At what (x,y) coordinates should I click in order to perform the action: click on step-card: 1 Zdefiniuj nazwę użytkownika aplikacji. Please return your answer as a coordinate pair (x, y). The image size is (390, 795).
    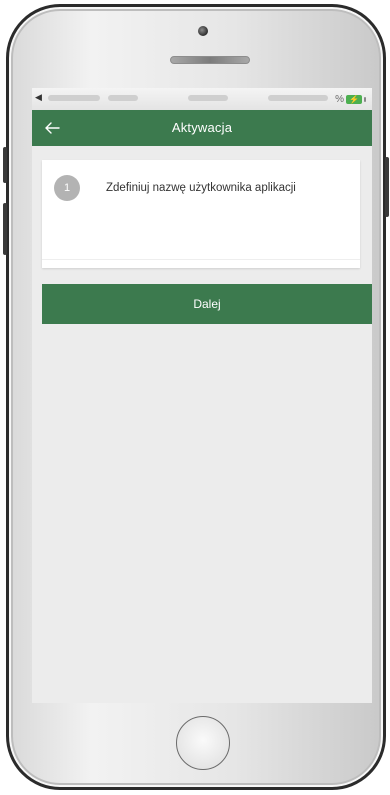
    Looking at the image, I should click on (201, 214).